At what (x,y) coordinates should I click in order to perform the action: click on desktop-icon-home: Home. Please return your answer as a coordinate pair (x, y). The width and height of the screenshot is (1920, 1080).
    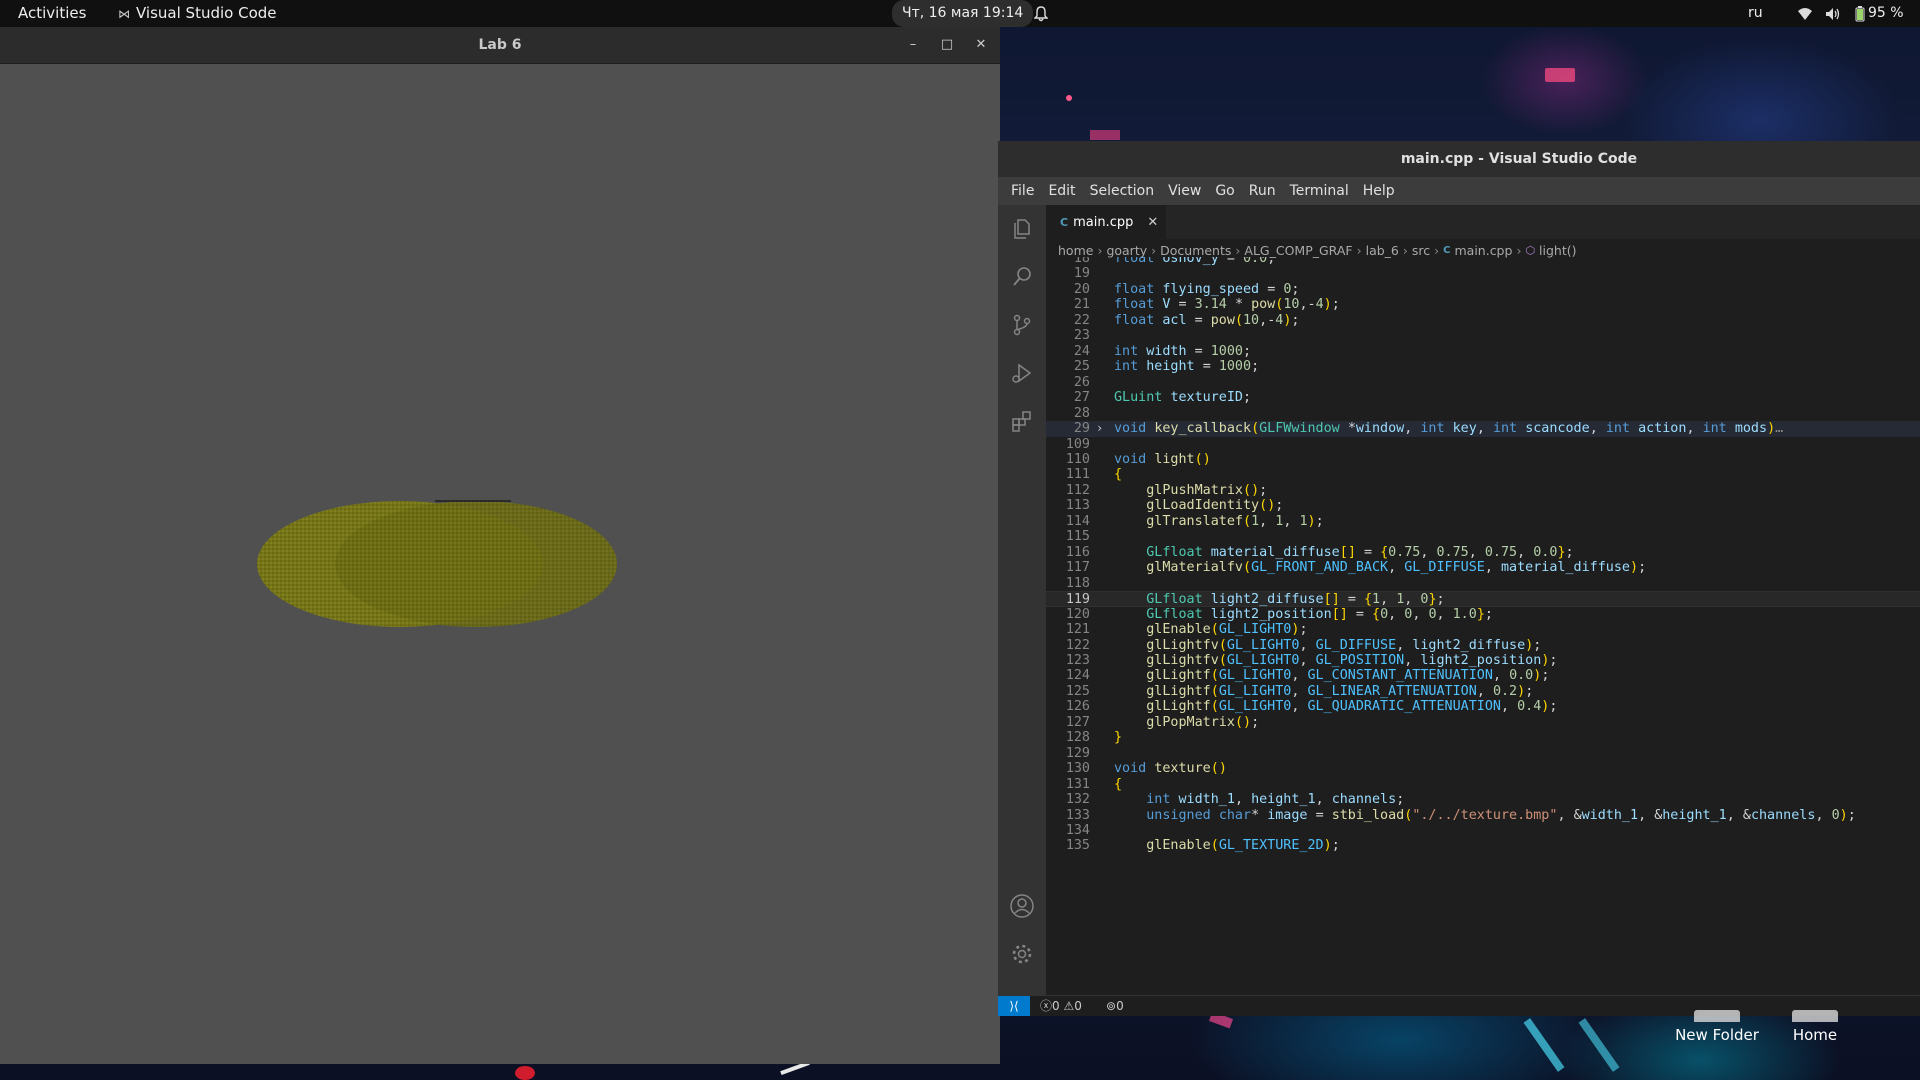
    Looking at the image, I should click on (1815, 1027).